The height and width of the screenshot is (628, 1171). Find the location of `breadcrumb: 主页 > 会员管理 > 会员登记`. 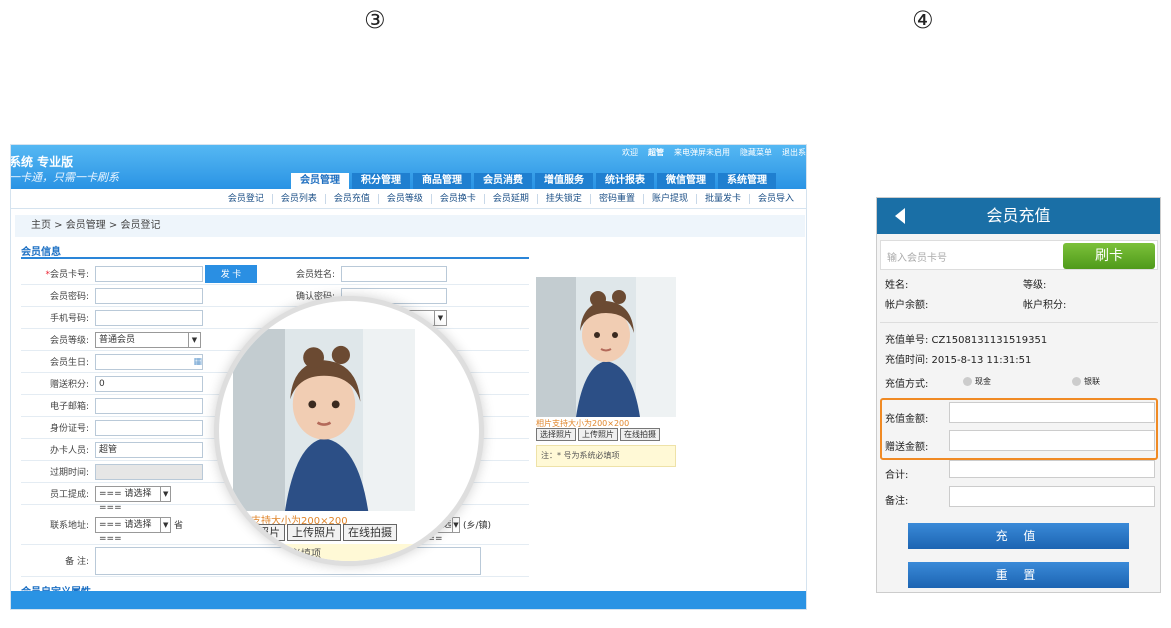

breadcrumb: 主页 > 会员管理 > 会员登记 is located at coordinates (410, 226).